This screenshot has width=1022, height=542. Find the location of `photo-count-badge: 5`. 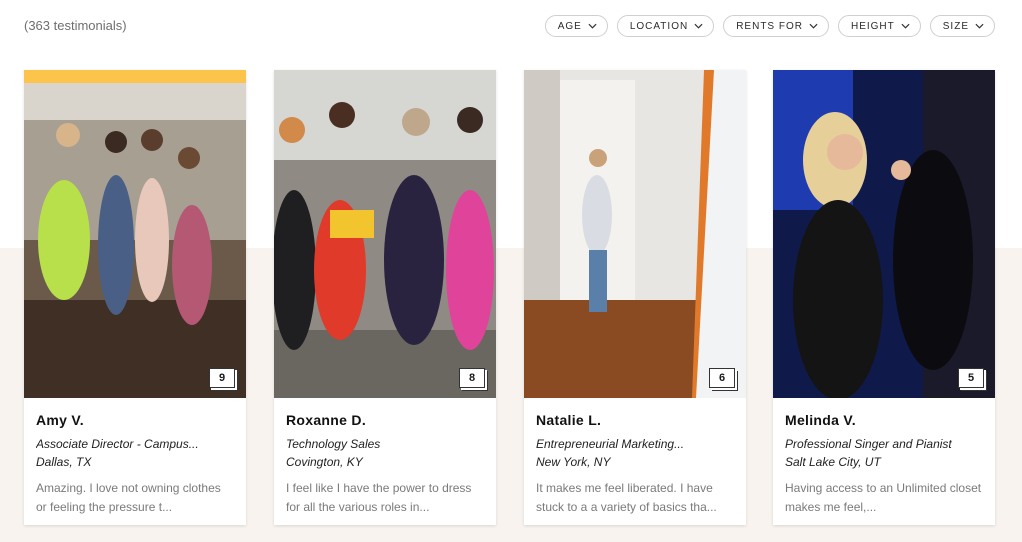

photo-count-badge: 5 is located at coordinates (971, 378).